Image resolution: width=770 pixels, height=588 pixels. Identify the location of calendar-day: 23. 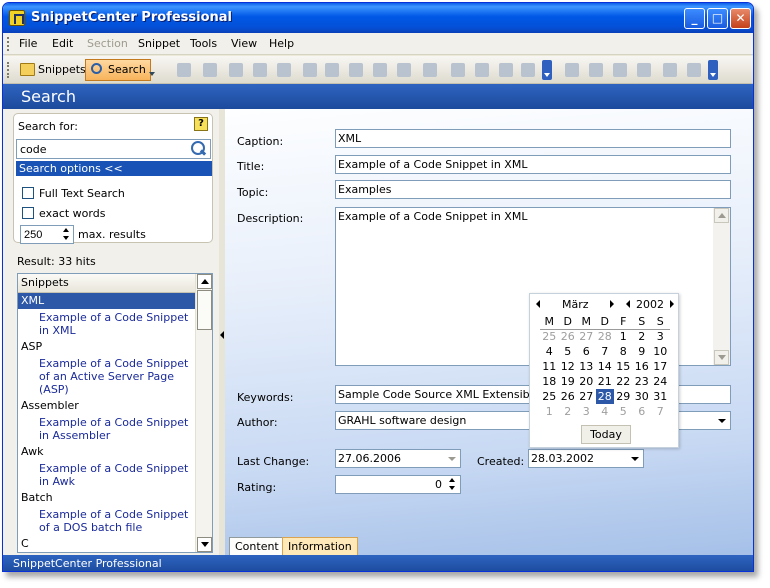
(642, 381).